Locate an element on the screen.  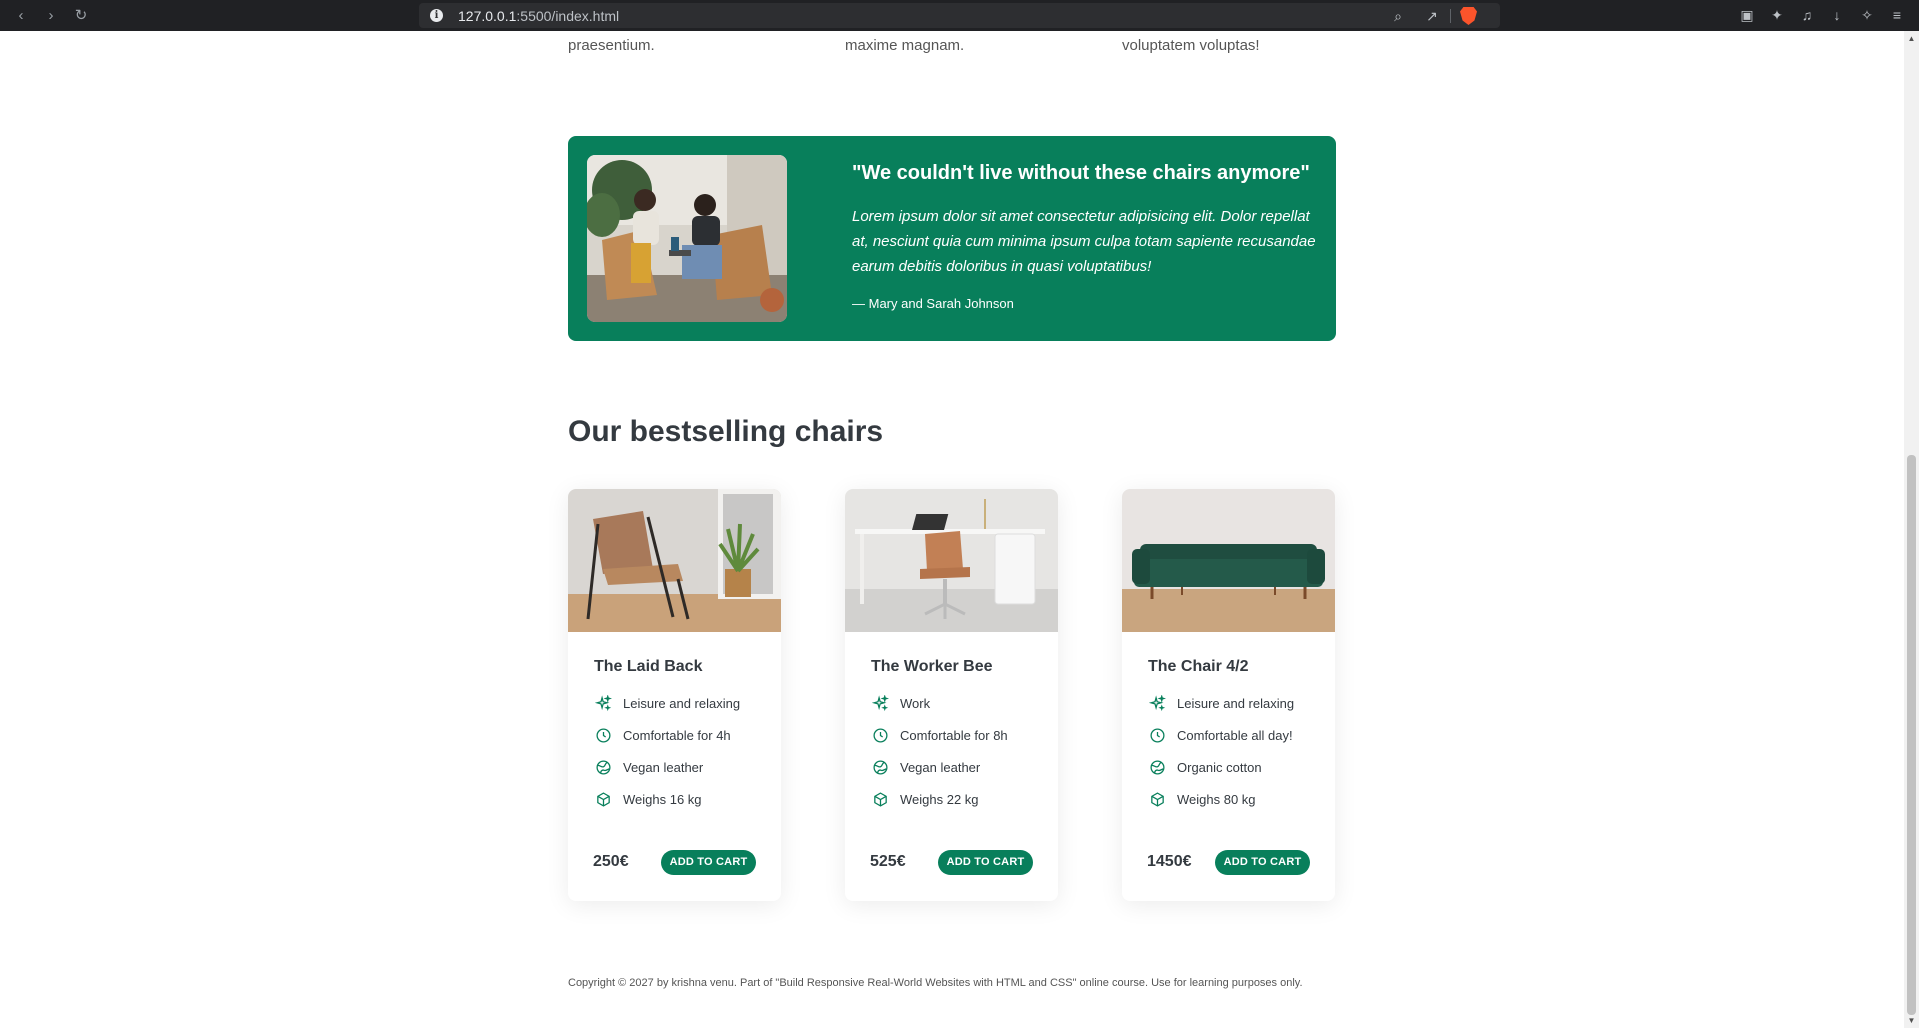
zoom-icon: ⌕ is located at coordinates (1398, 16).